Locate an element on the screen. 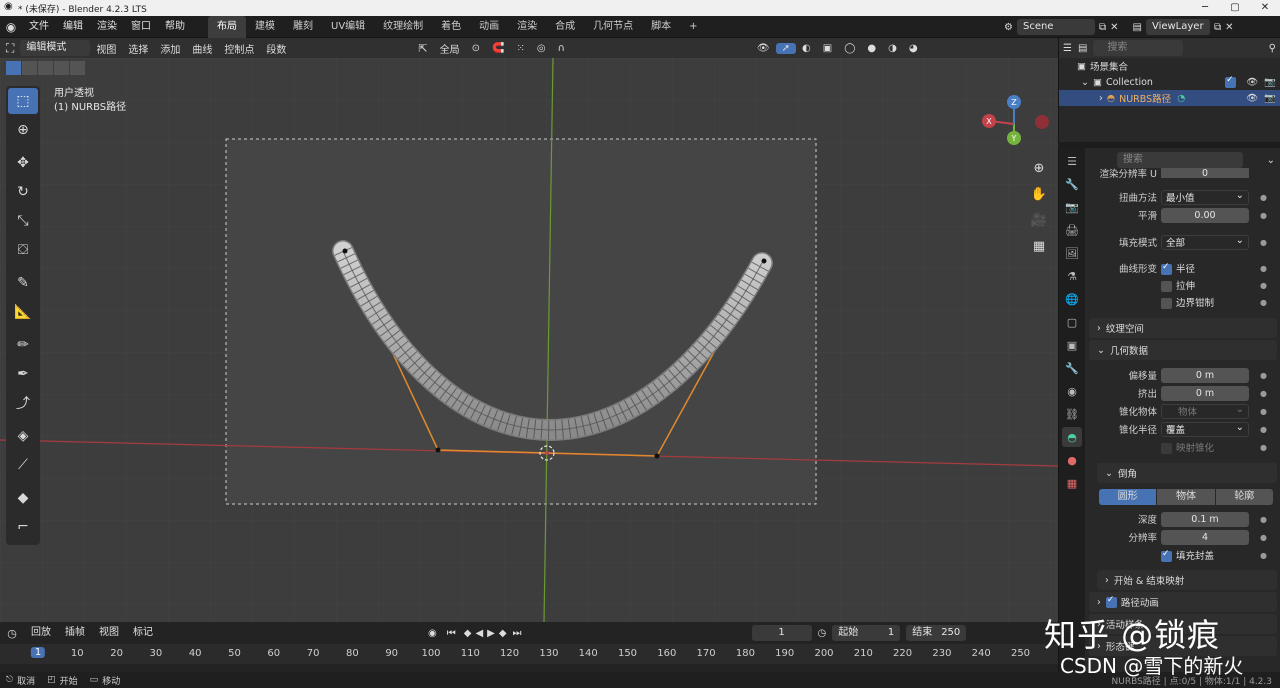  scene-icon: ⚙ is located at coordinates (1008, 27).